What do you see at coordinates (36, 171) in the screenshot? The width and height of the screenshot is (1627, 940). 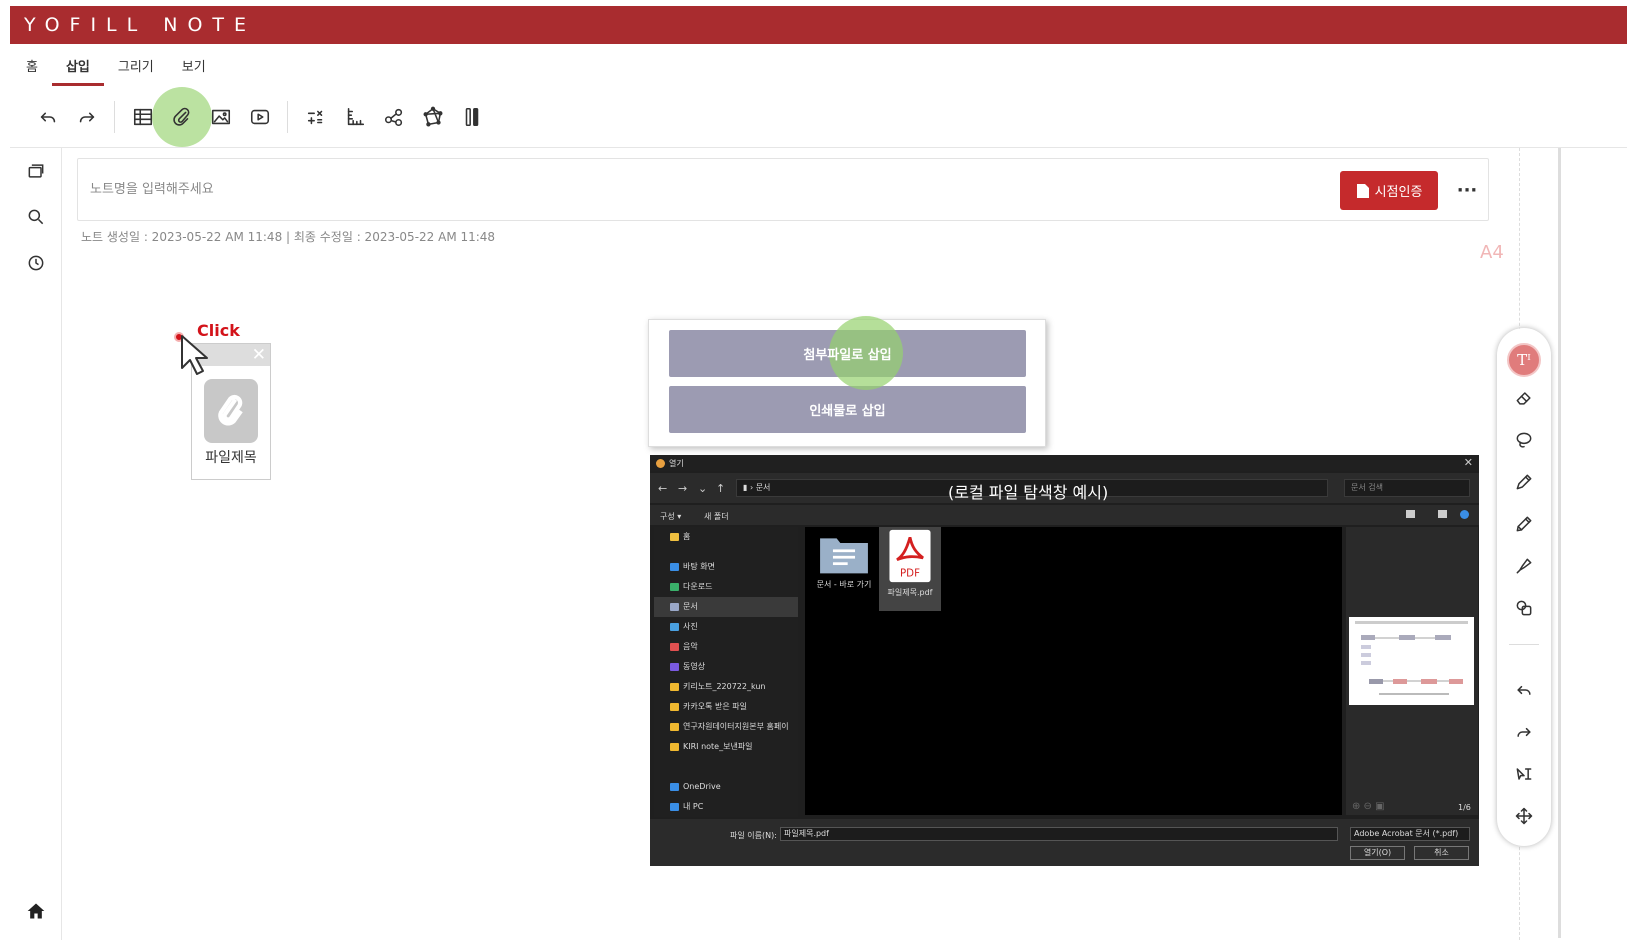 I see `pages-button` at bounding box center [36, 171].